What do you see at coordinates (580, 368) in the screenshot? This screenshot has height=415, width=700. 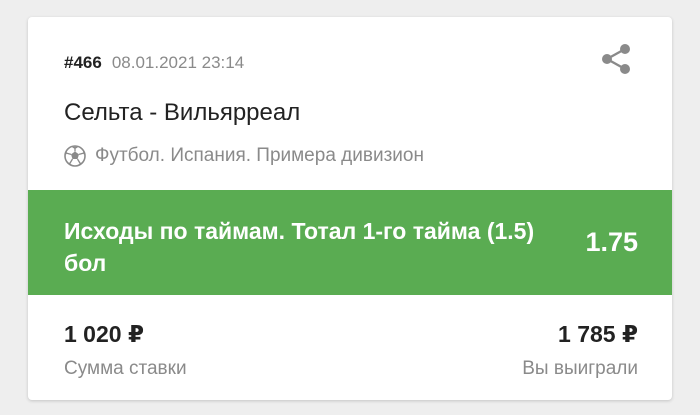 I see `win-label: Вы выиграли` at bounding box center [580, 368].